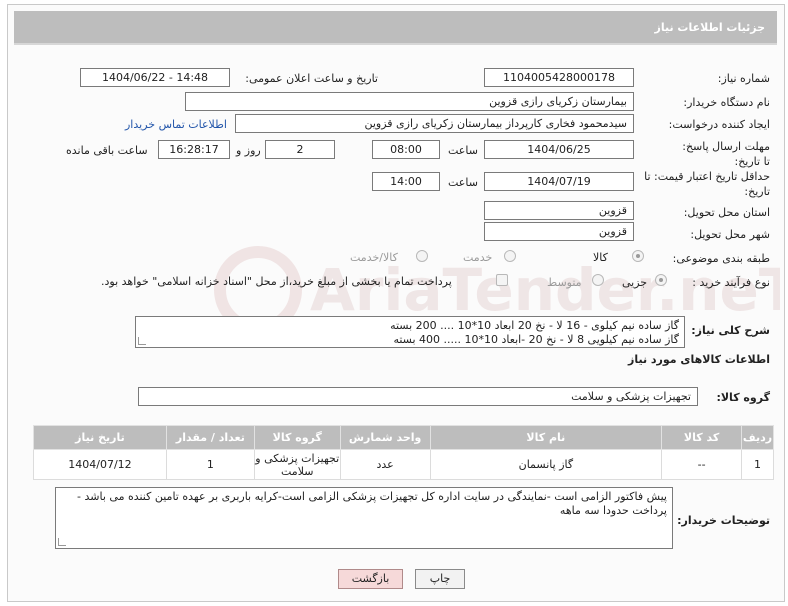 The height and width of the screenshot is (606, 788). What do you see at coordinates (406, 149) in the screenshot?
I see `reply-time-field: 08:00` at bounding box center [406, 149].